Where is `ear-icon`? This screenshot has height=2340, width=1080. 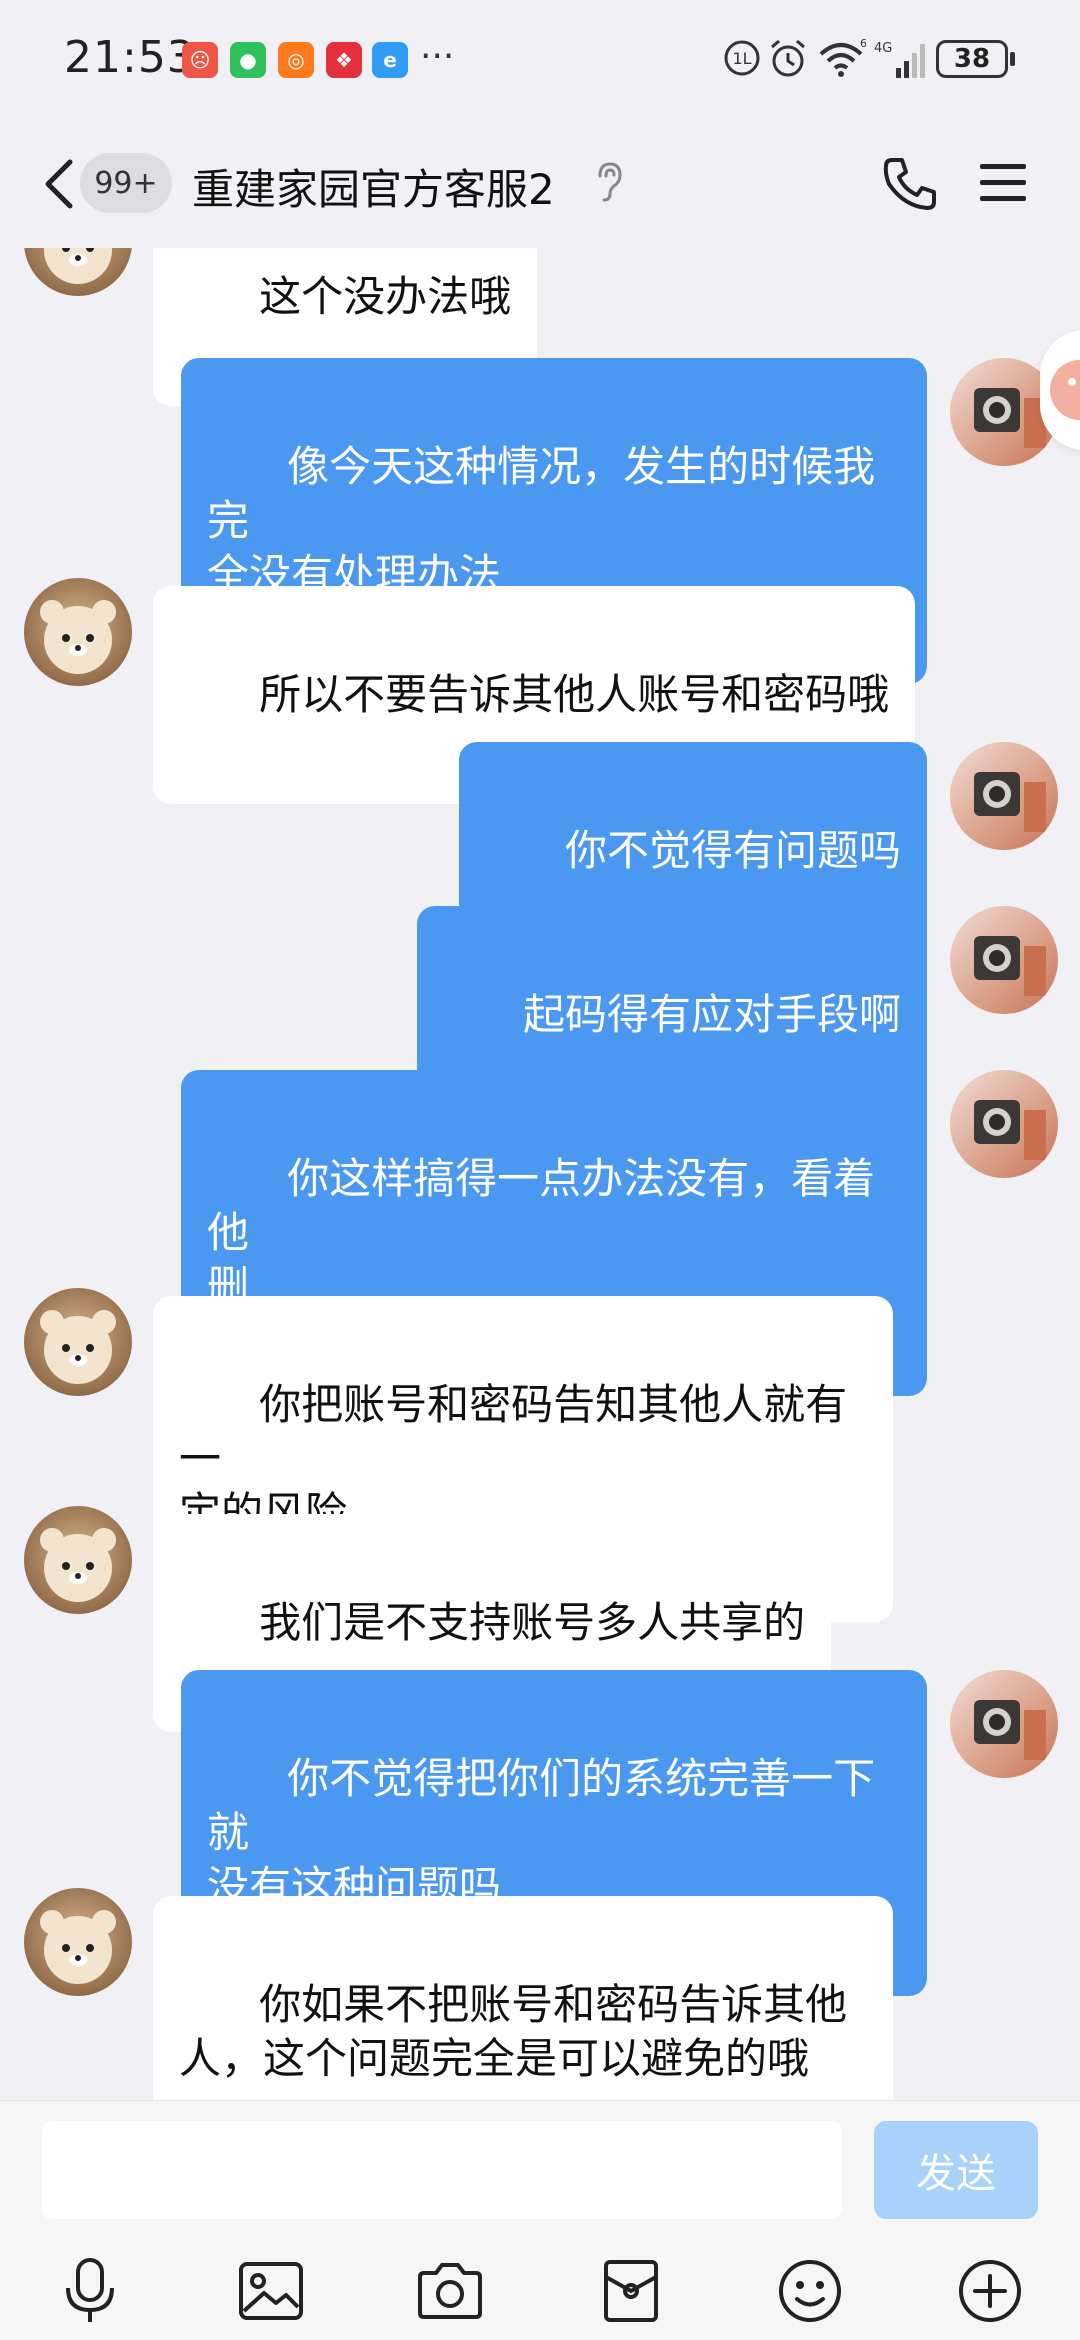
ear-icon is located at coordinates (610, 182).